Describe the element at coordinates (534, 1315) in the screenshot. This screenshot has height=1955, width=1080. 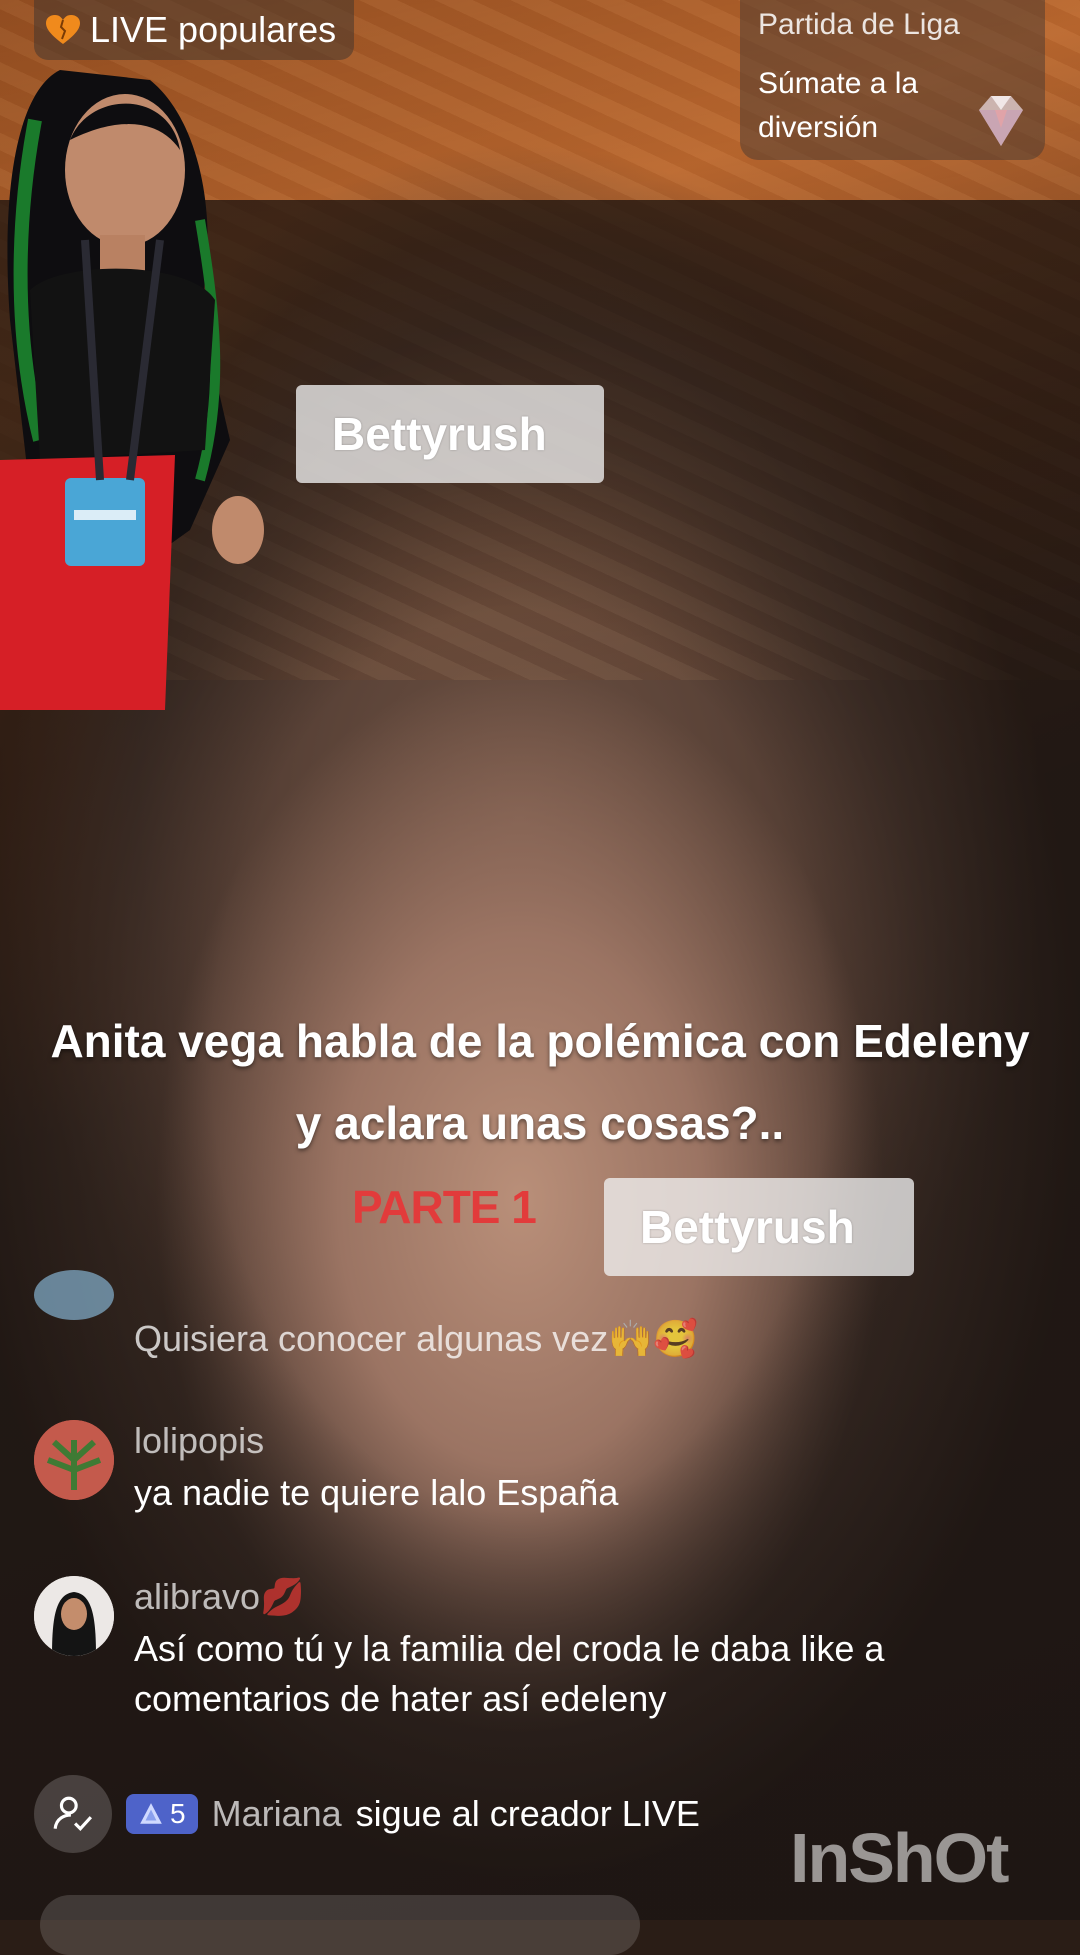
I see `chat-comment: Quisiera conocer algunas vez🙌🥰` at that location.